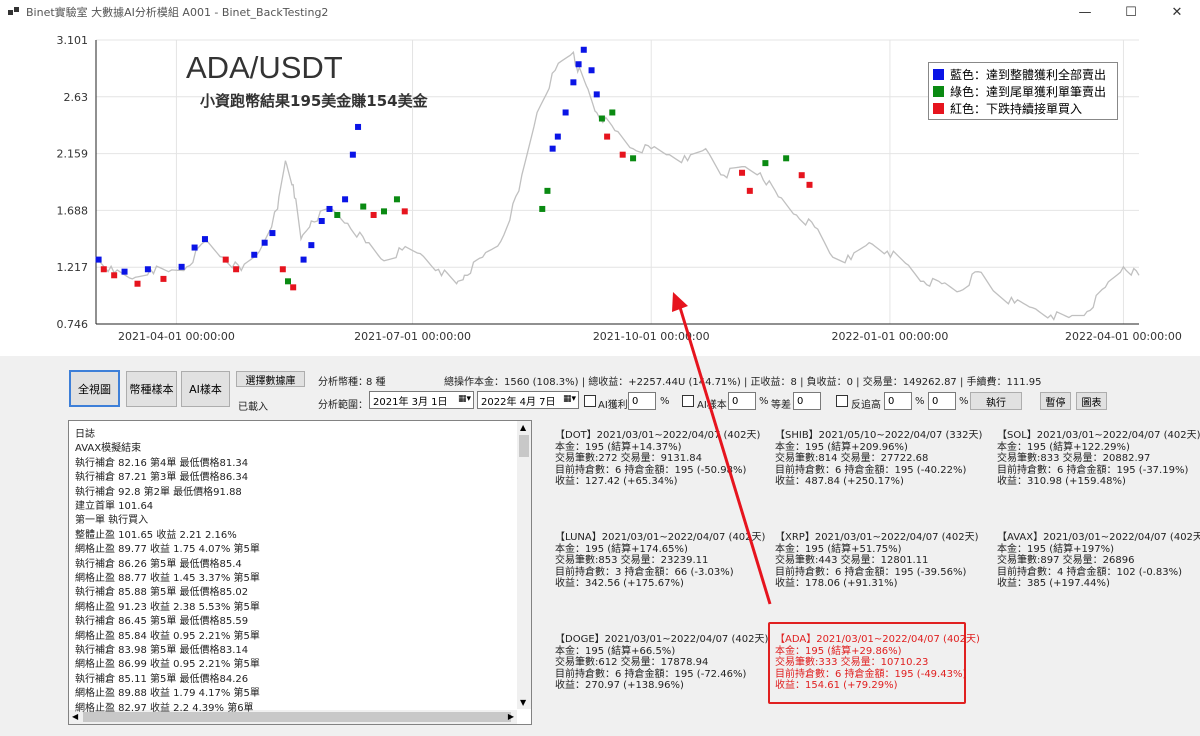  What do you see at coordinates (866, 405) in the screenshot?
I see `reverse-chase-label: 反追高` at bounding box center [866, 405].